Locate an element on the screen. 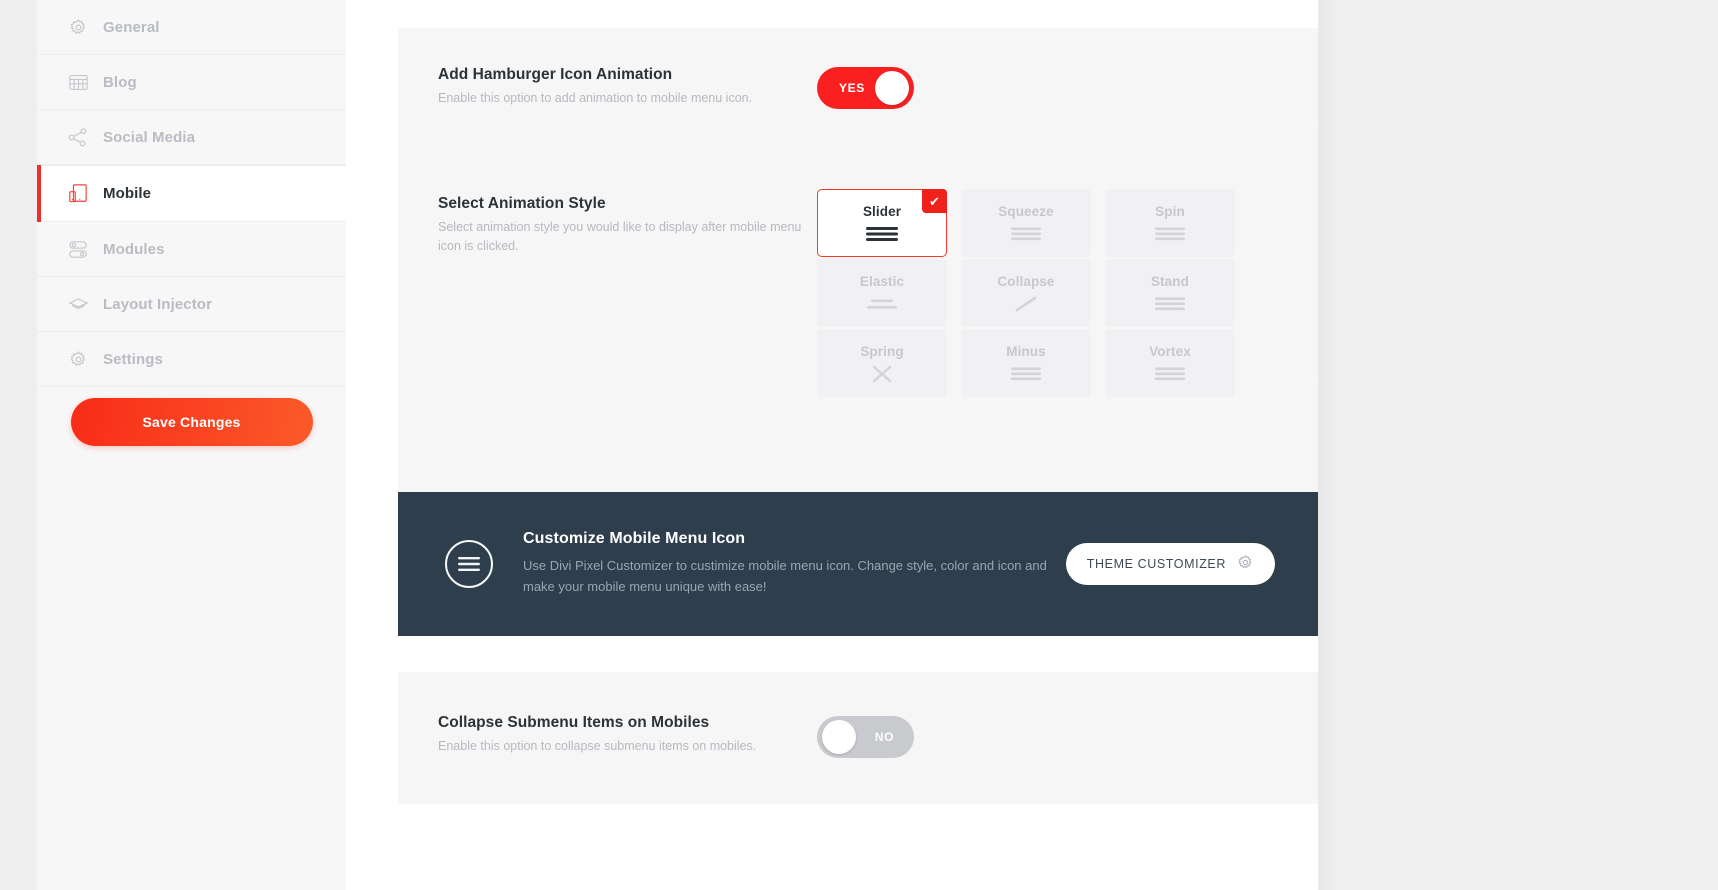  sidebar-item-label: Layout Injector is located at coordinates (158, 304).